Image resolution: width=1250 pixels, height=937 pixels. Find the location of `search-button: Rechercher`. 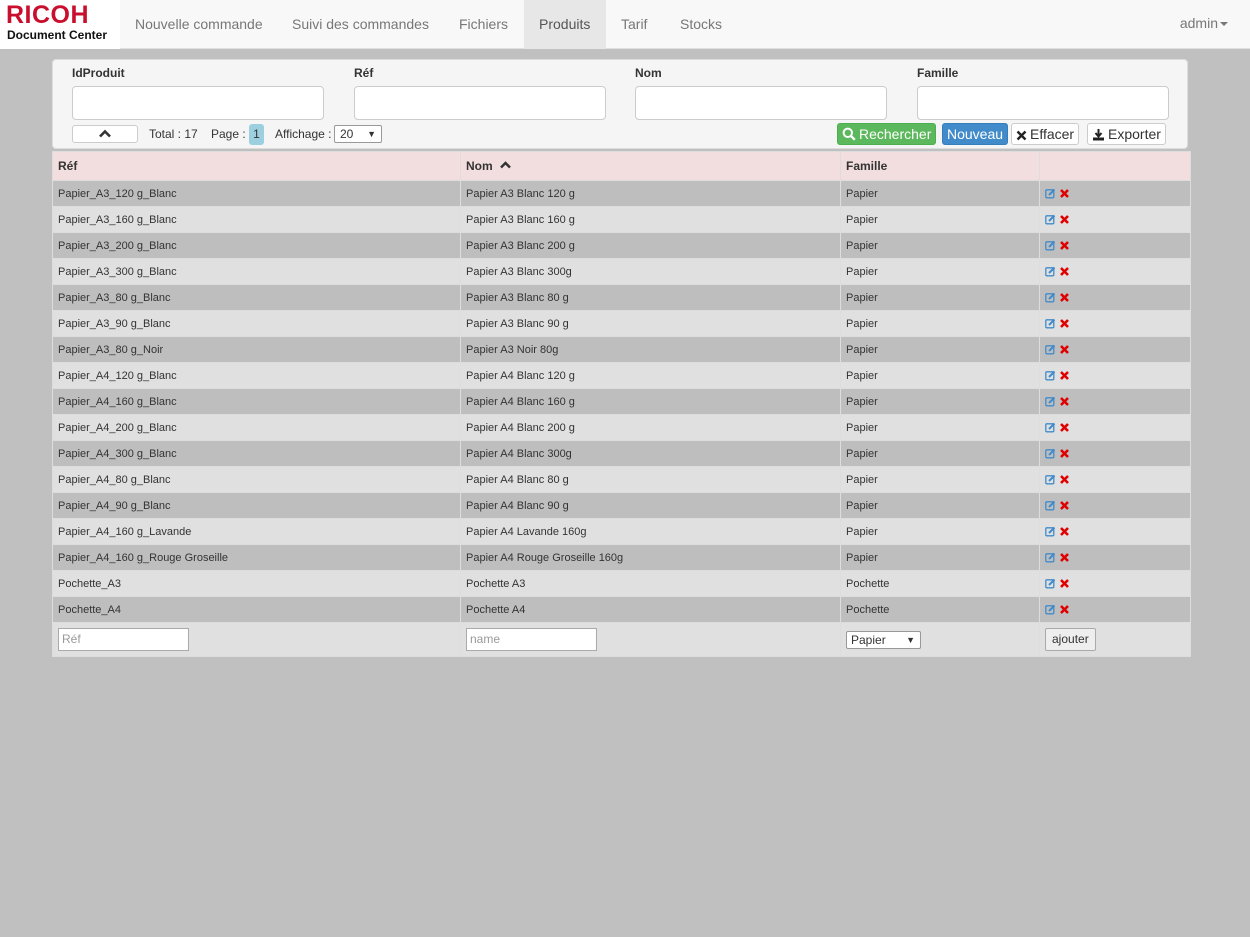

search-button: Rechercher is located at coordinates (887, 134).